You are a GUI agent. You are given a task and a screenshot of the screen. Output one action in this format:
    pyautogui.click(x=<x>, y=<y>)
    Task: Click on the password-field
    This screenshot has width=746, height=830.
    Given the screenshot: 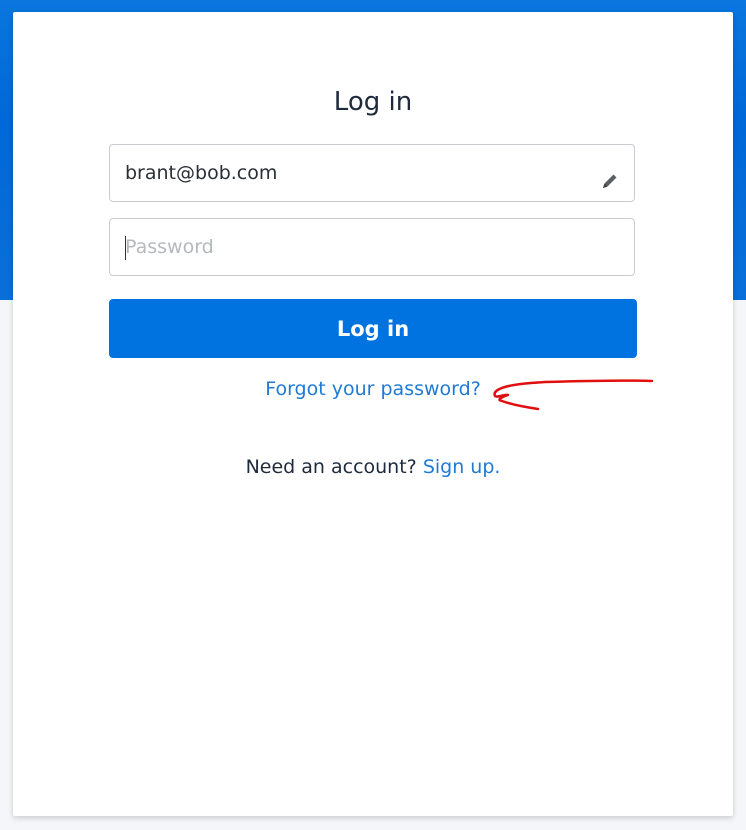 What is the action you would take?
    pyautogui.click(x=372, y=247)
    